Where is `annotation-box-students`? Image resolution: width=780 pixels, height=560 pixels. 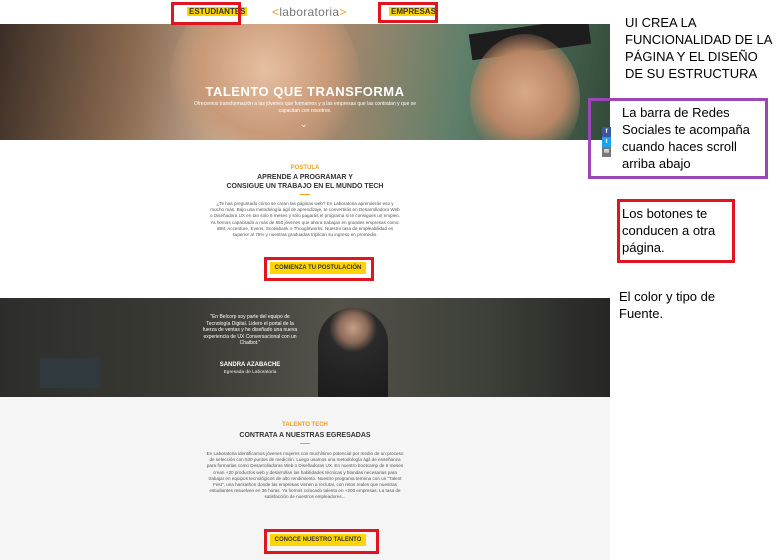
annotation-box-students is located at coordinates (206, 13).